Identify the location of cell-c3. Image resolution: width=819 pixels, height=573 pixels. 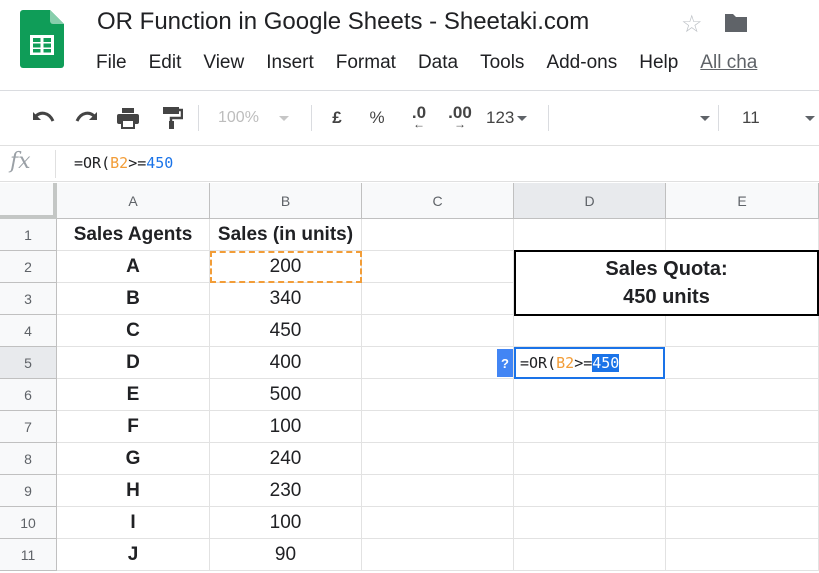
(438, 299).